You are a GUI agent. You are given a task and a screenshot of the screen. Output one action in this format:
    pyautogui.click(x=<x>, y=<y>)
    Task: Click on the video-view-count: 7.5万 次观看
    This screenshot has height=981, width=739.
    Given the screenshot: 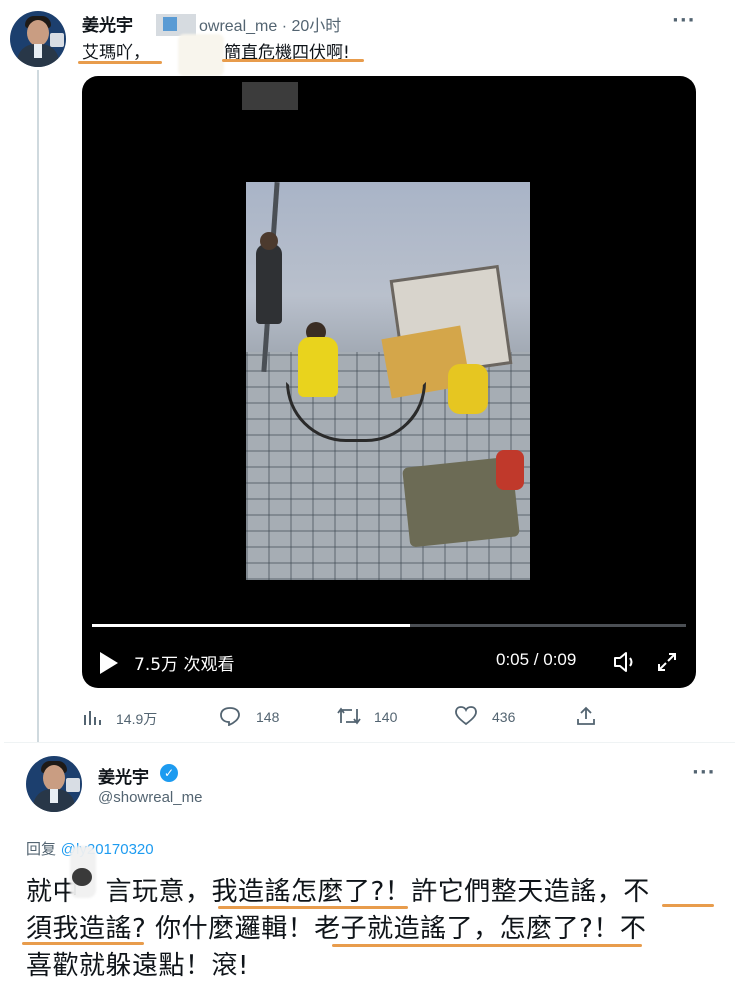 What is the action you would take?
    pyautogui.click(x=184, y=665)
    